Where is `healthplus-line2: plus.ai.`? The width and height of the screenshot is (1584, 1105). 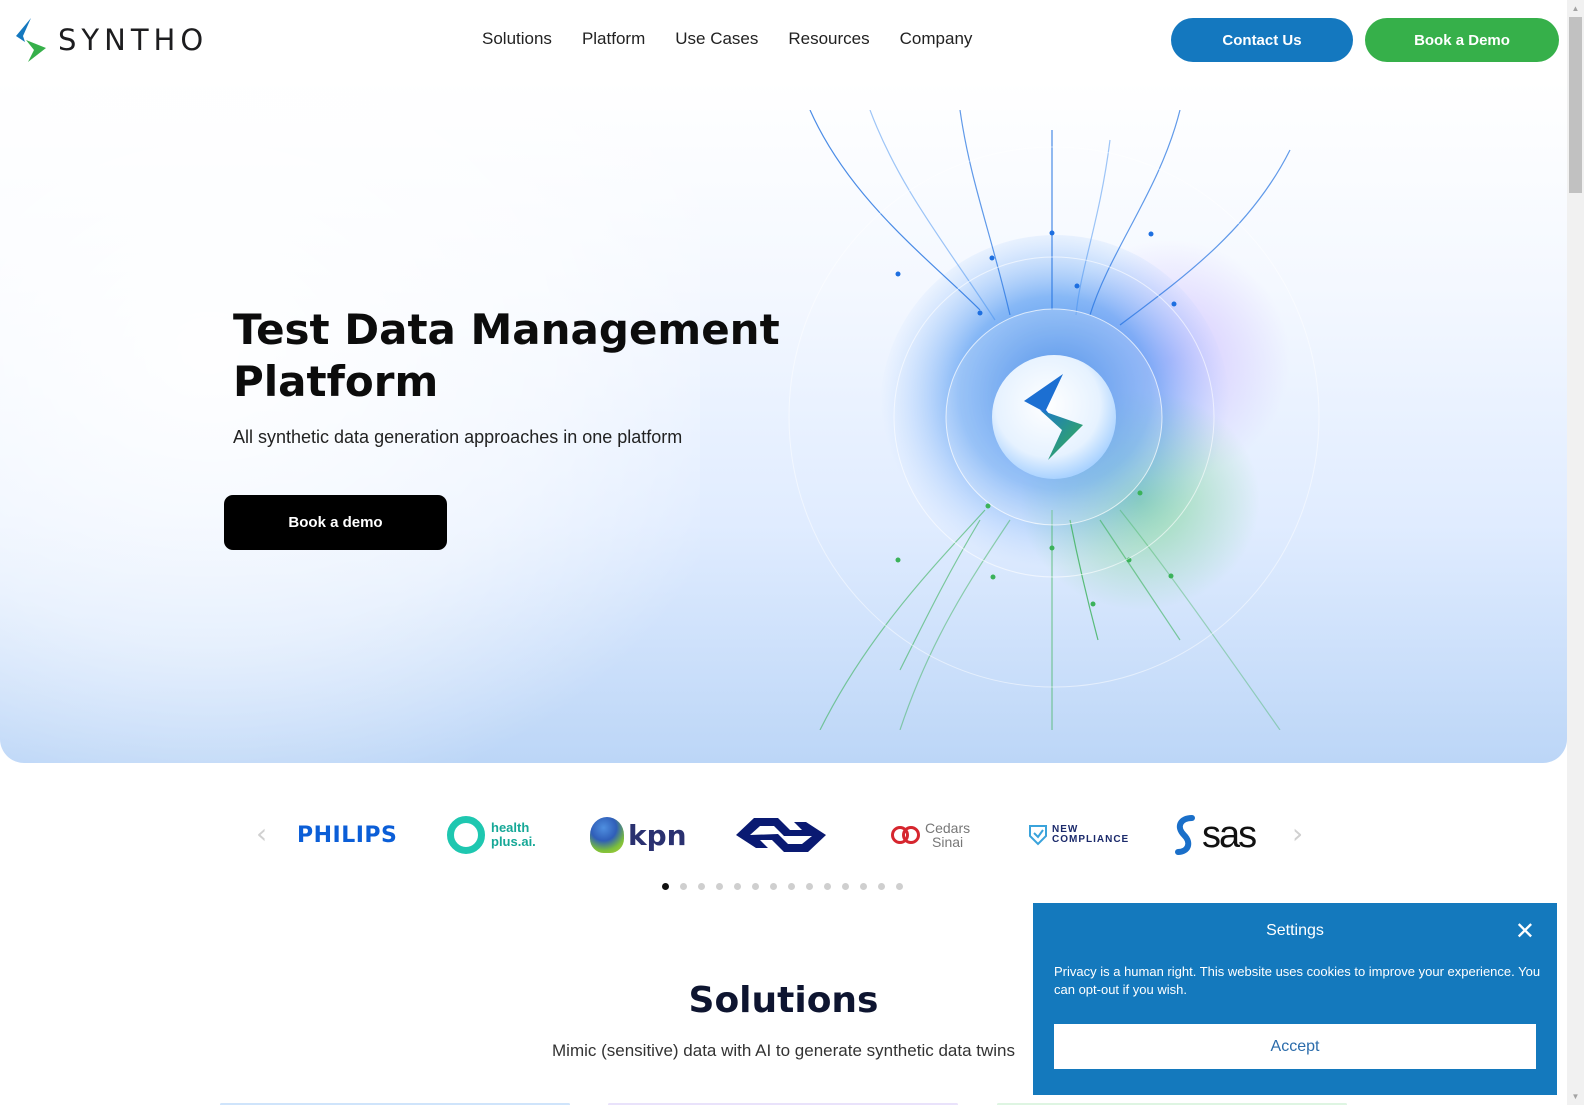 healthplus-line2: plus.ai. is located at coordinates (513, 841).